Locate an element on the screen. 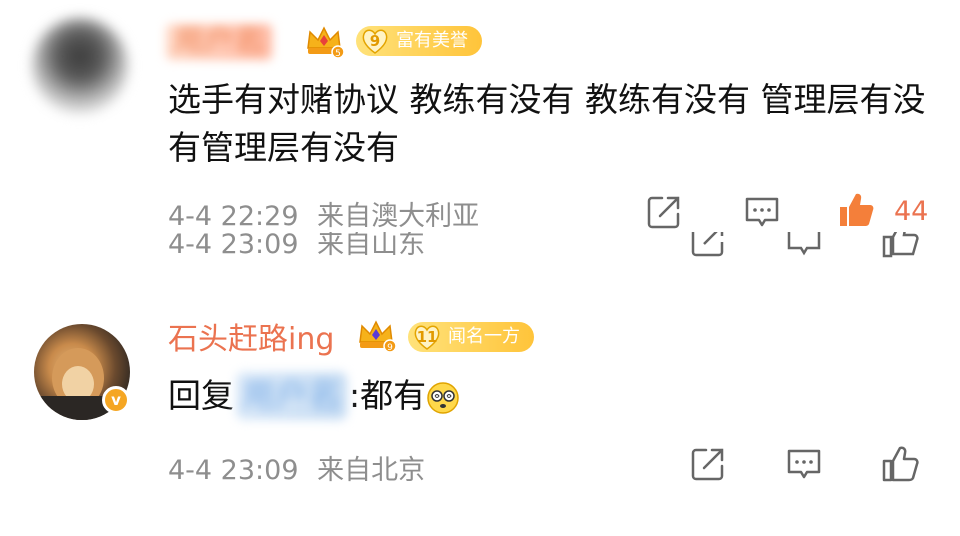 This screenshot has height=536, width=960. svg-text: 5 is located at coordinates (338, 53).